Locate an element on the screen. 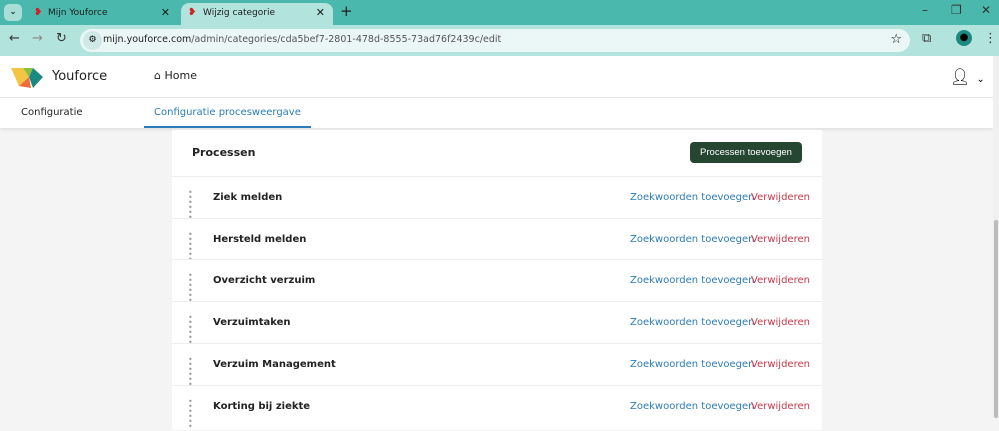  youforce-logo-icon is located at coordinates (27, 78).